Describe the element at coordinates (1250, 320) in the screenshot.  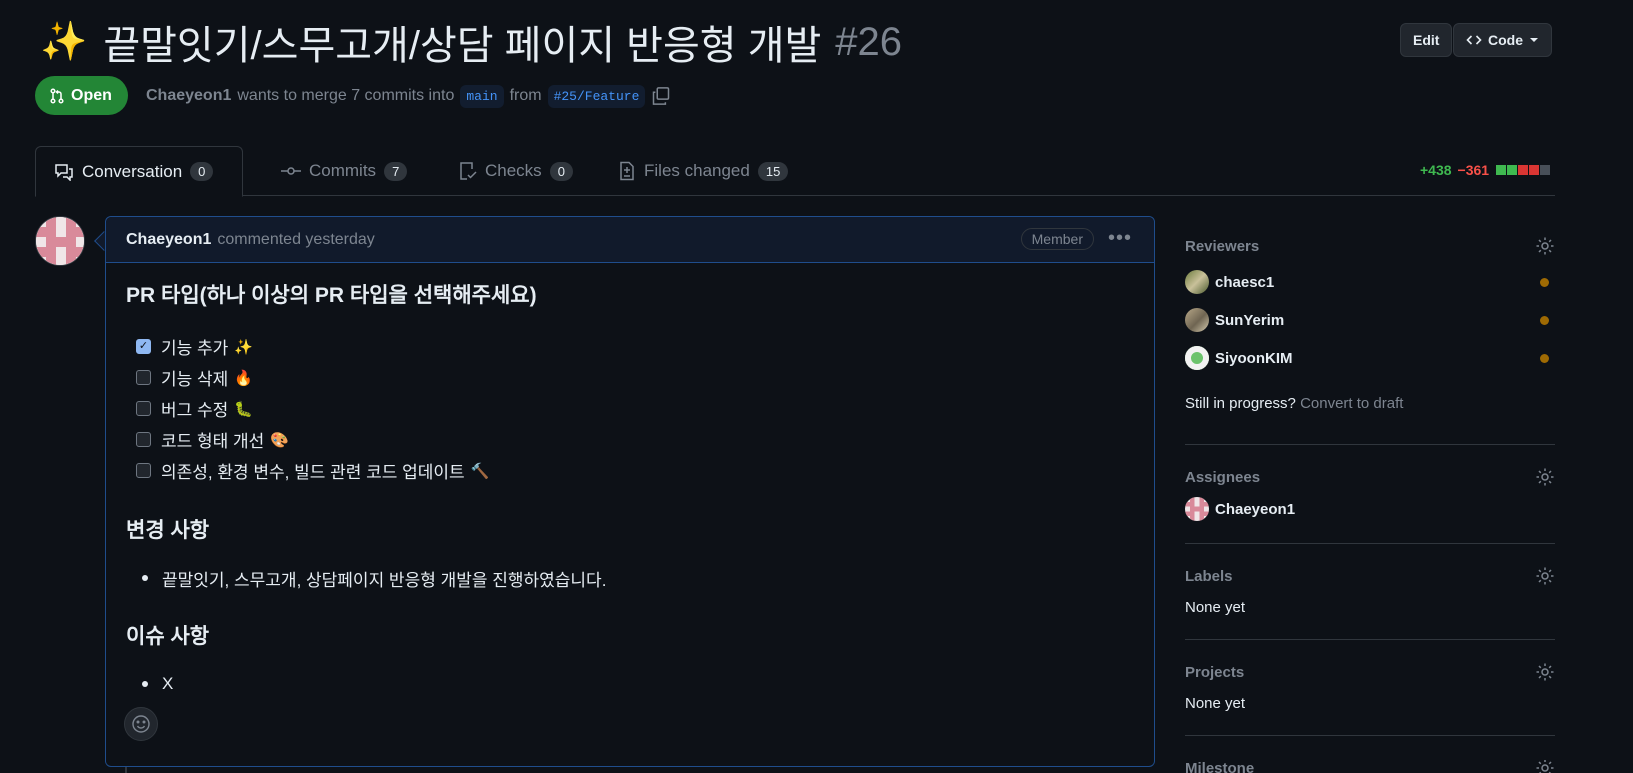
I see `reviewer-name: SunYerim` at that location.